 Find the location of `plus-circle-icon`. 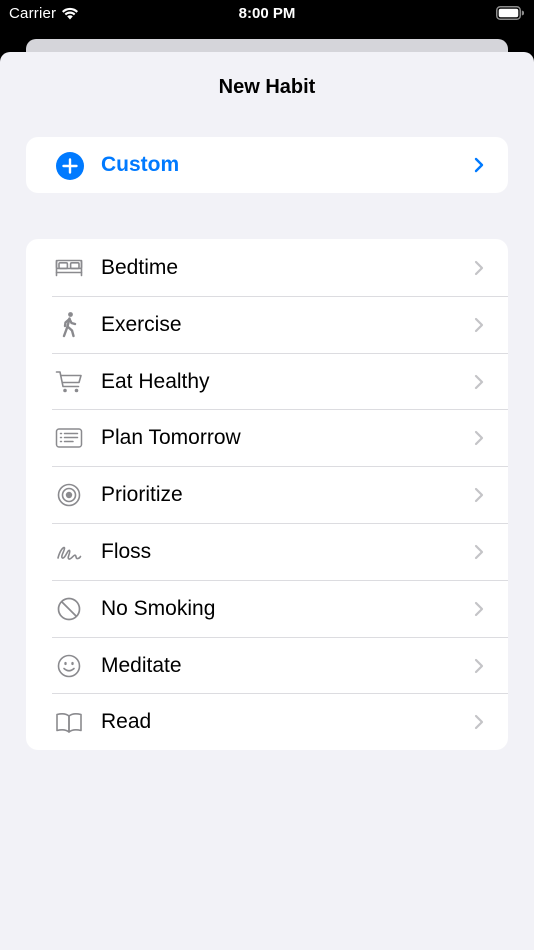

plus-circle-icon is located at coordinates (70, 166).